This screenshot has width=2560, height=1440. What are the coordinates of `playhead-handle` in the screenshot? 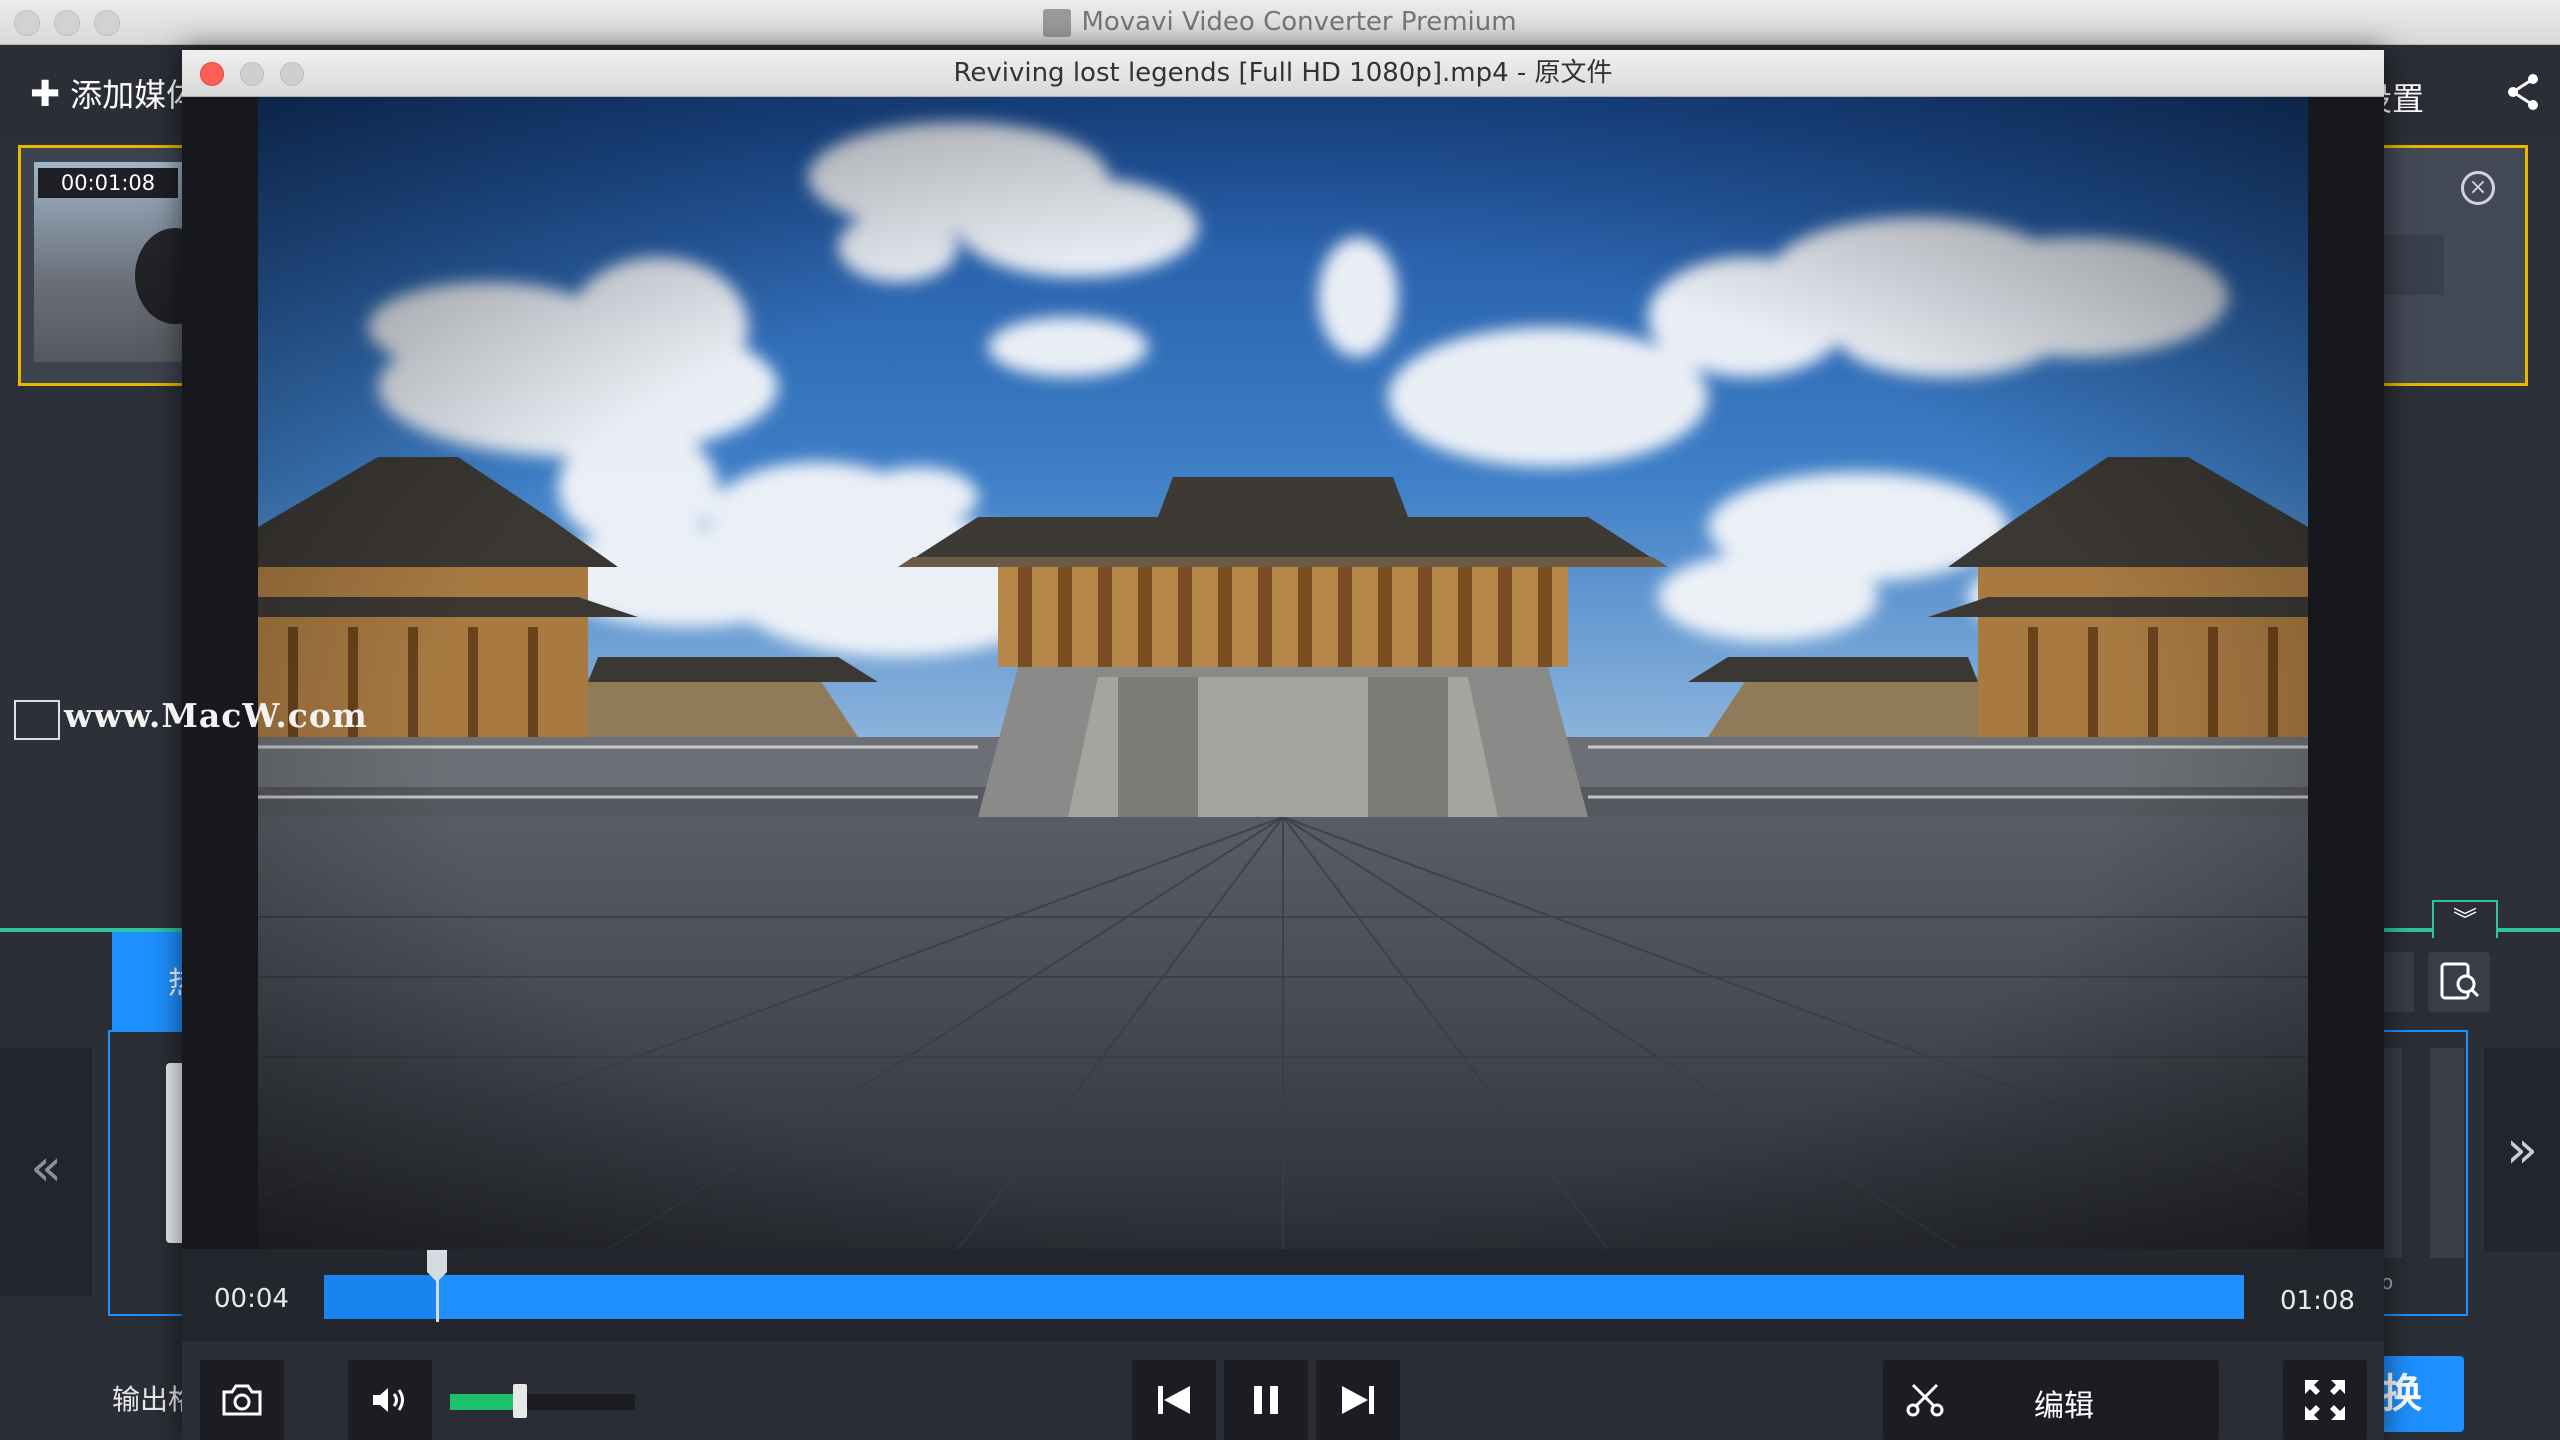 It's located at (437, 1267).